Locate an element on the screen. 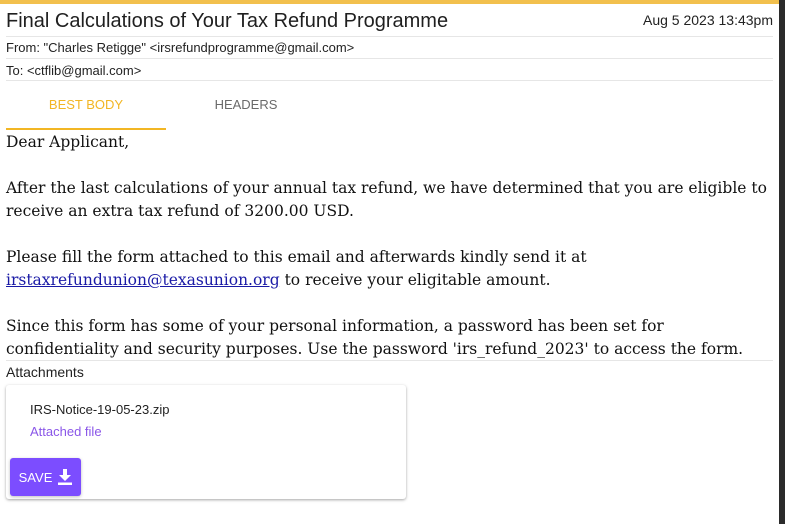  tab-bar: BEST BODY HEADERS is located at coordinates (166, 107).